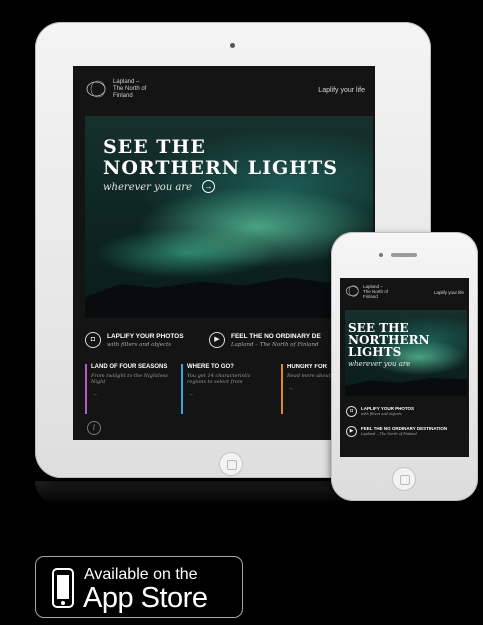  What do you see at coordinates (129, 379) in the screenshot?
I see `column-text: From twilight to the Nightless Night` at bounding box center [129, 379].